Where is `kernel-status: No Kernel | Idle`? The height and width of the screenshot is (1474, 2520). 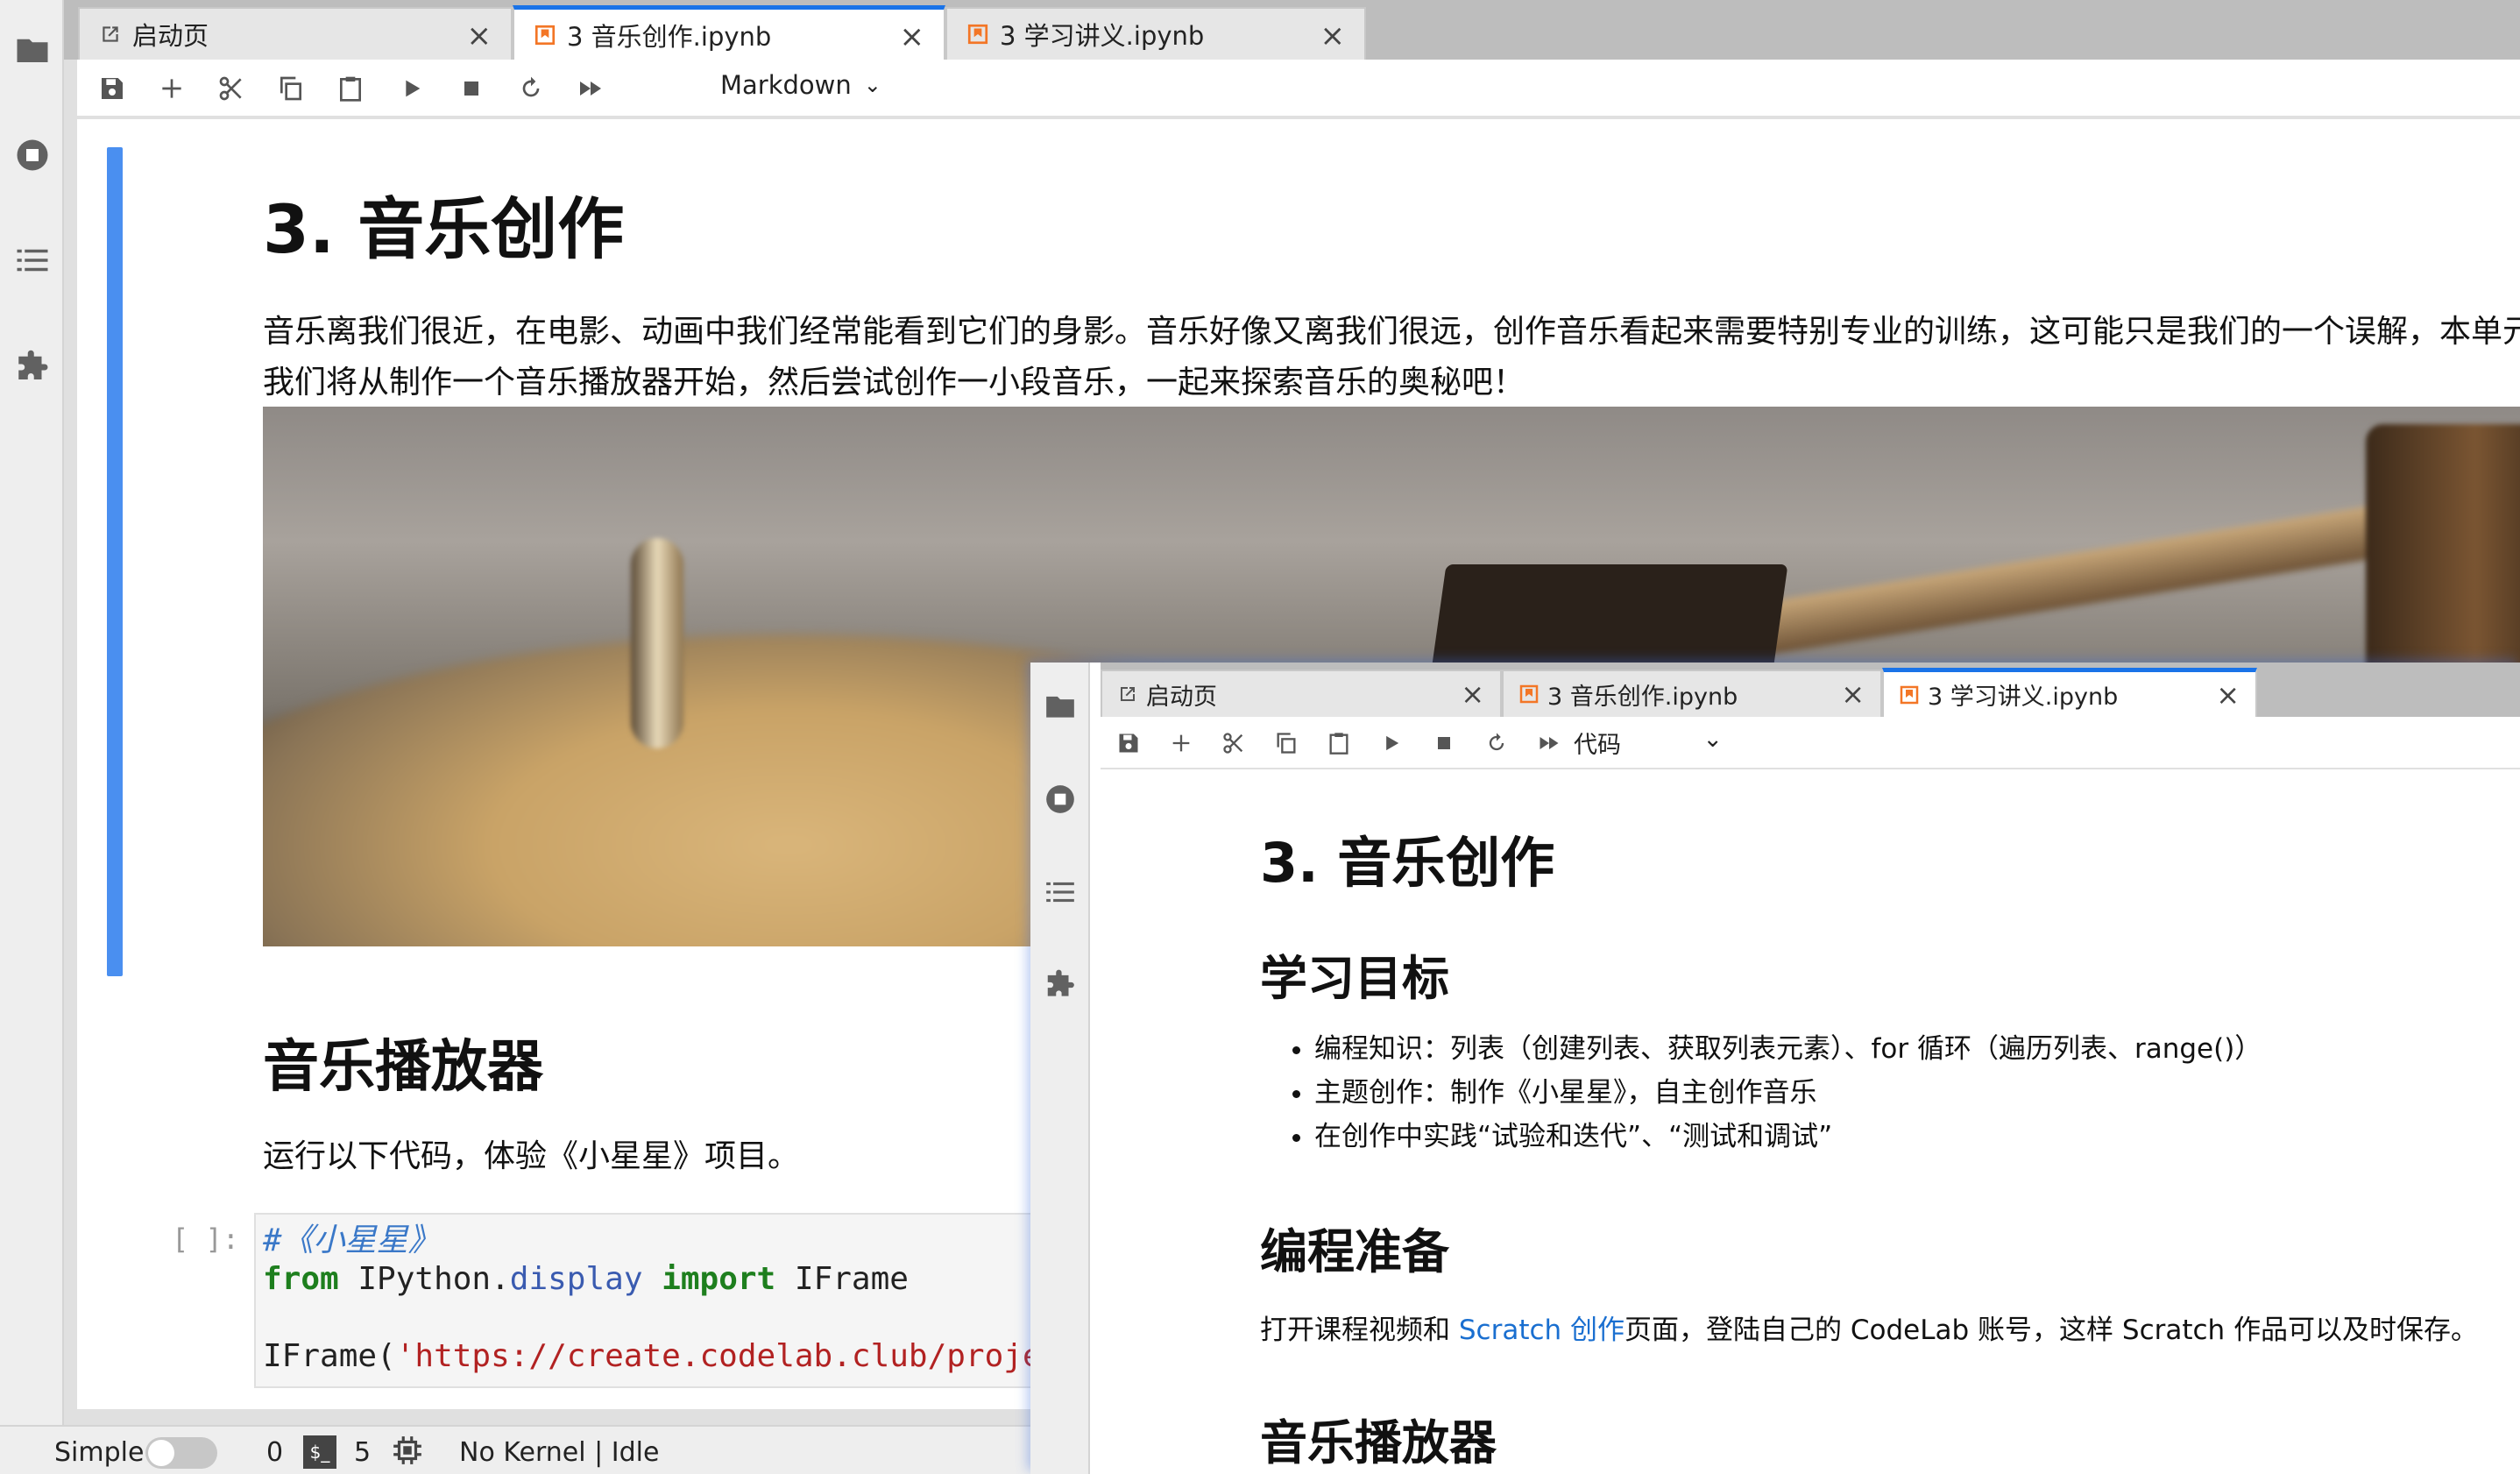
kernel-status: No Kernel | Idle is located at coordinates (559, 1452).